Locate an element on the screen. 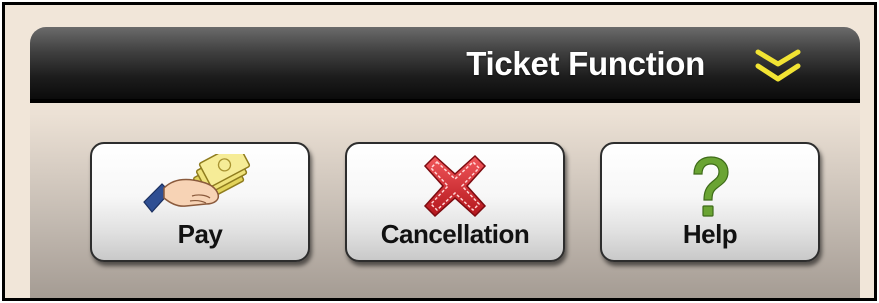 This screenshot has width=879, height=303. cancellation-button: Cancellation is located at coordinates (455, 202).